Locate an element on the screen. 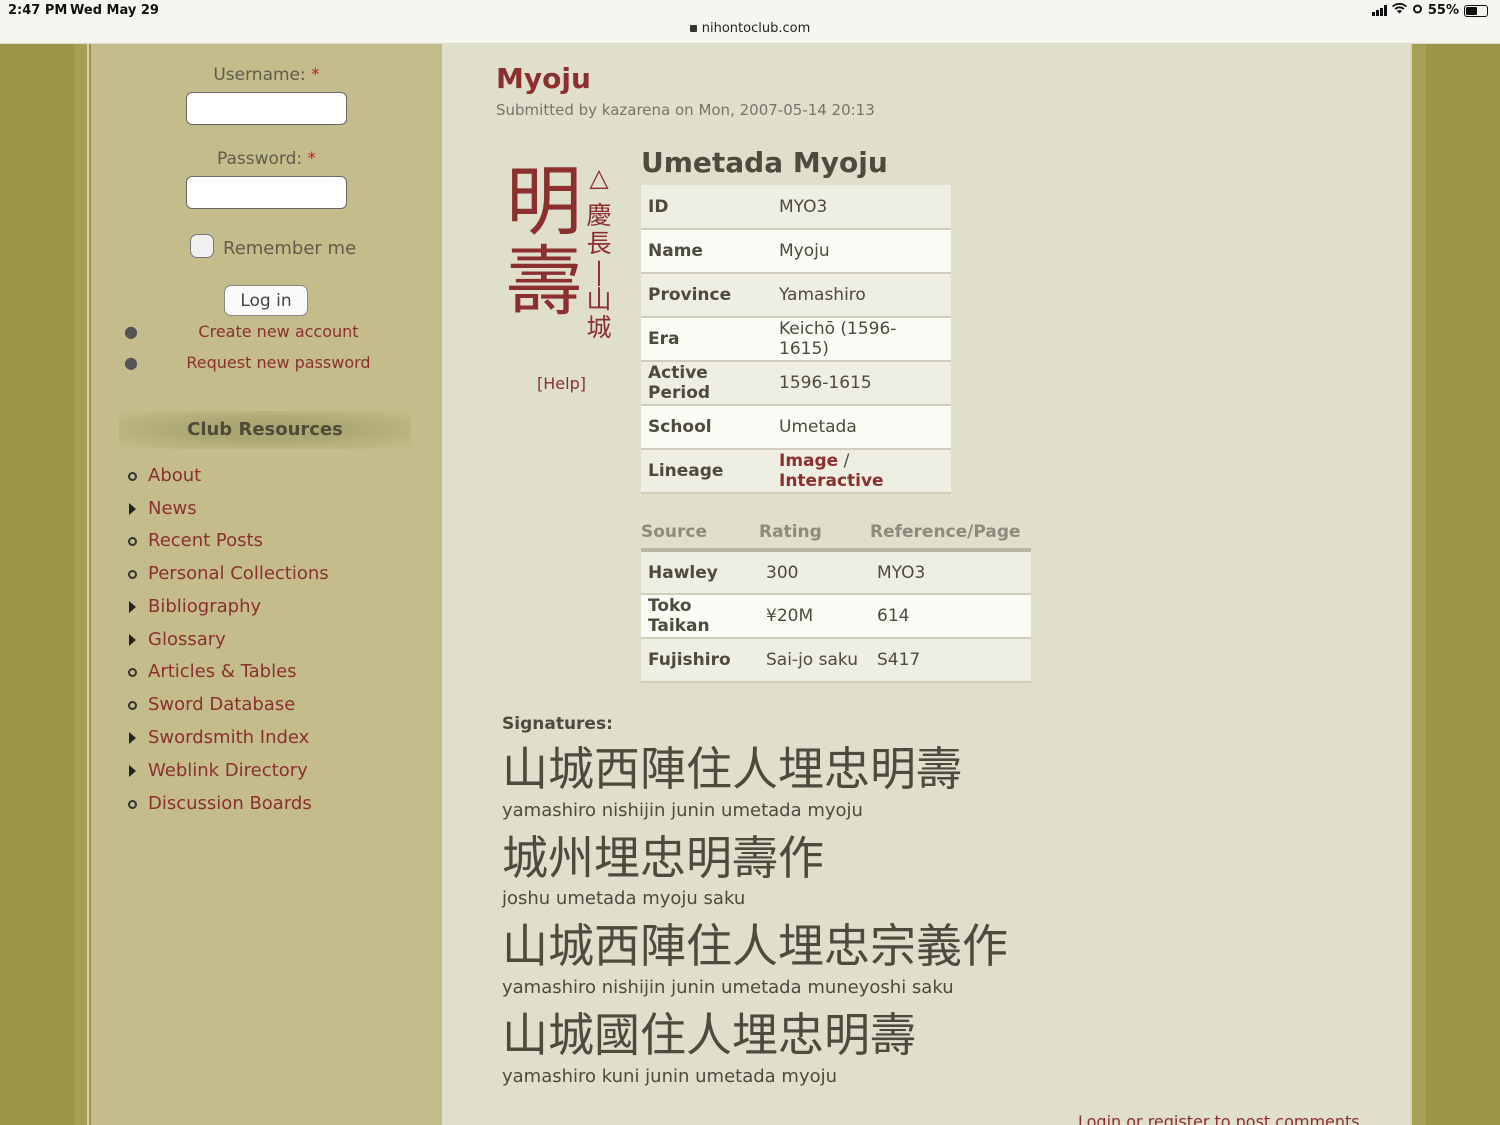 Image resolution: width=1500 pixels, height=1125 pixels. signature-romaji: yamashiro nishijin junin umetada myoju is located at coordinates (682, 810).